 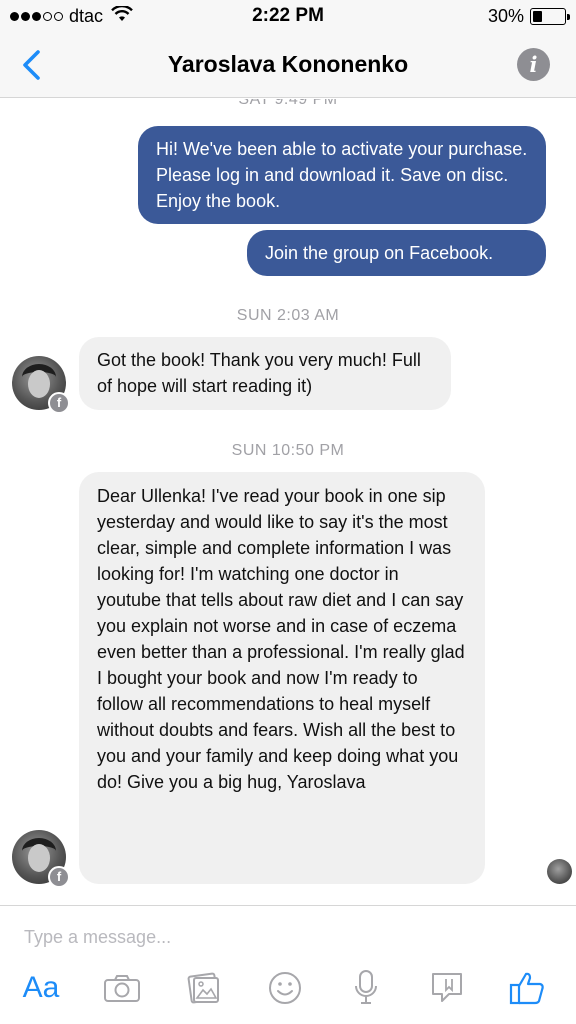 I want to click on timestamp: SUN 10:50 PM, so click(x=288, y=450).